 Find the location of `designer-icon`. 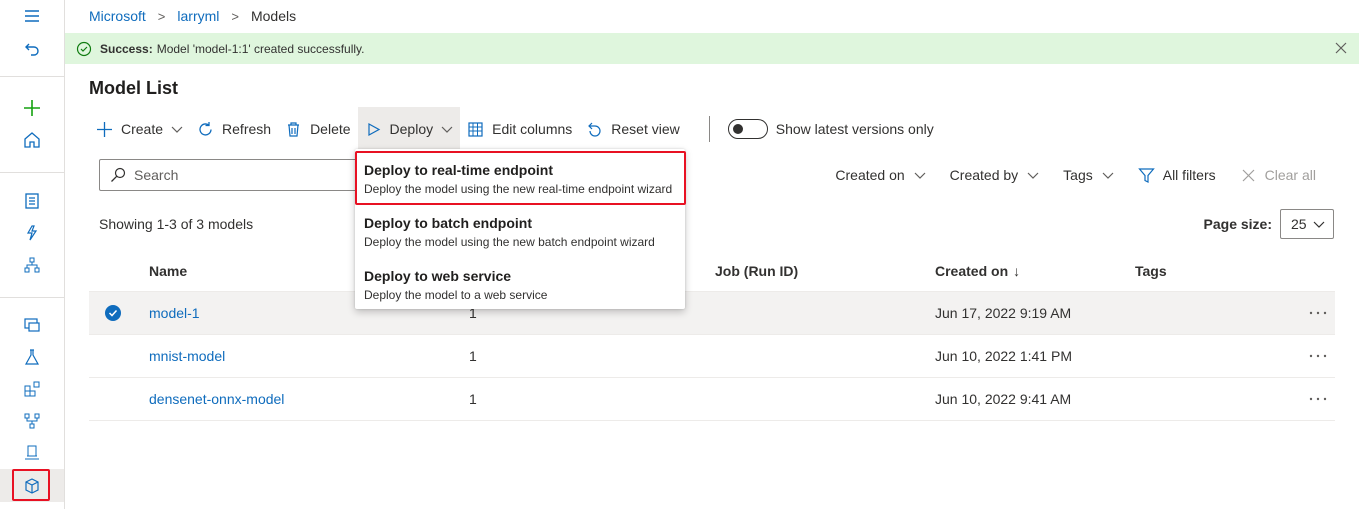

designer-icon is located at coordinates (32, 265).